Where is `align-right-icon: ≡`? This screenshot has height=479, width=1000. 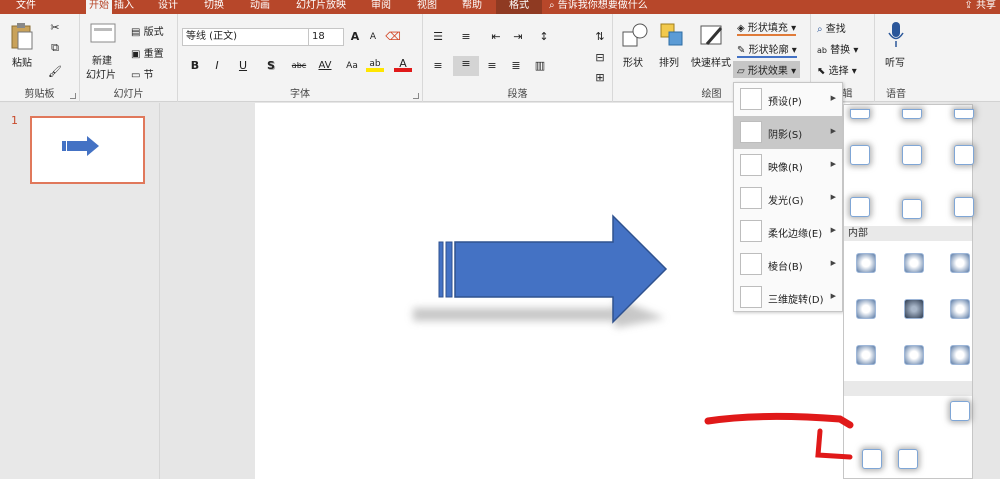 align-right-icon: ≡ is located at coordinates (492, 66).